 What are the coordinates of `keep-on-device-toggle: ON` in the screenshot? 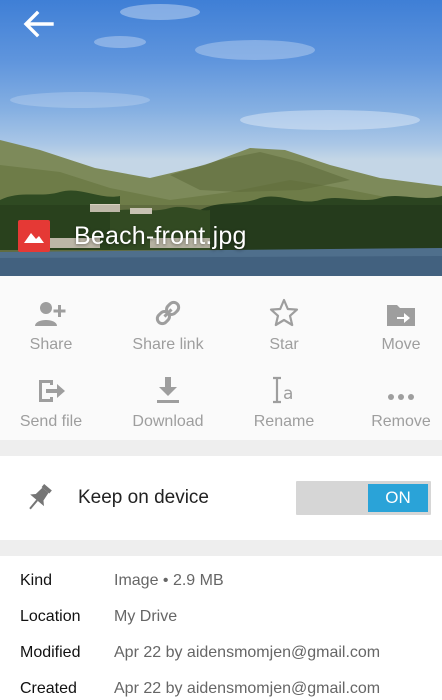 It's located at (363, 498).